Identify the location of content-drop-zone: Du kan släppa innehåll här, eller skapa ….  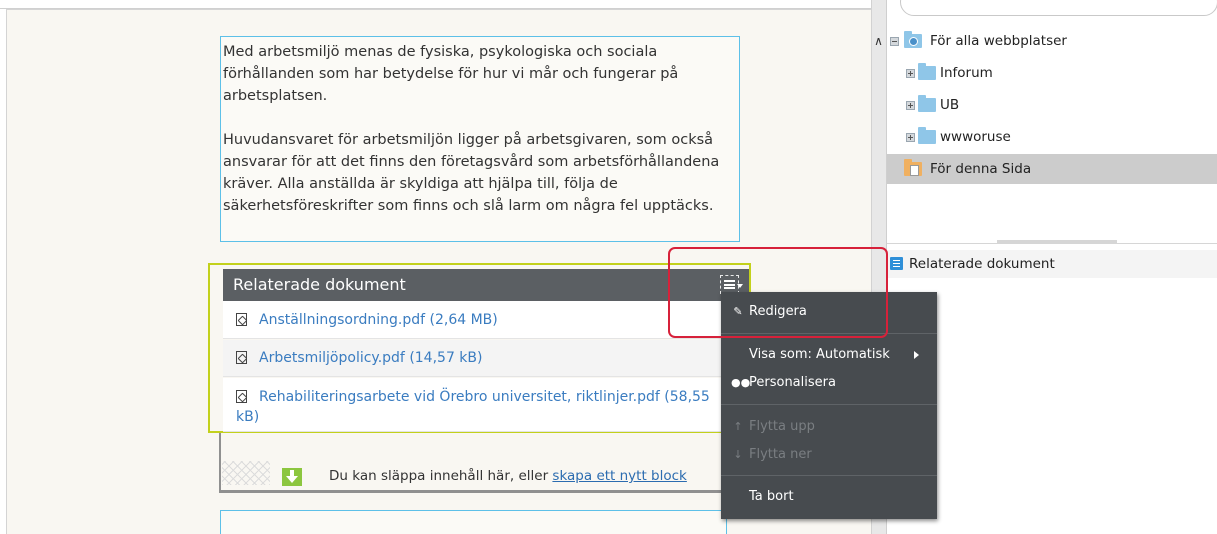
(485, 463).